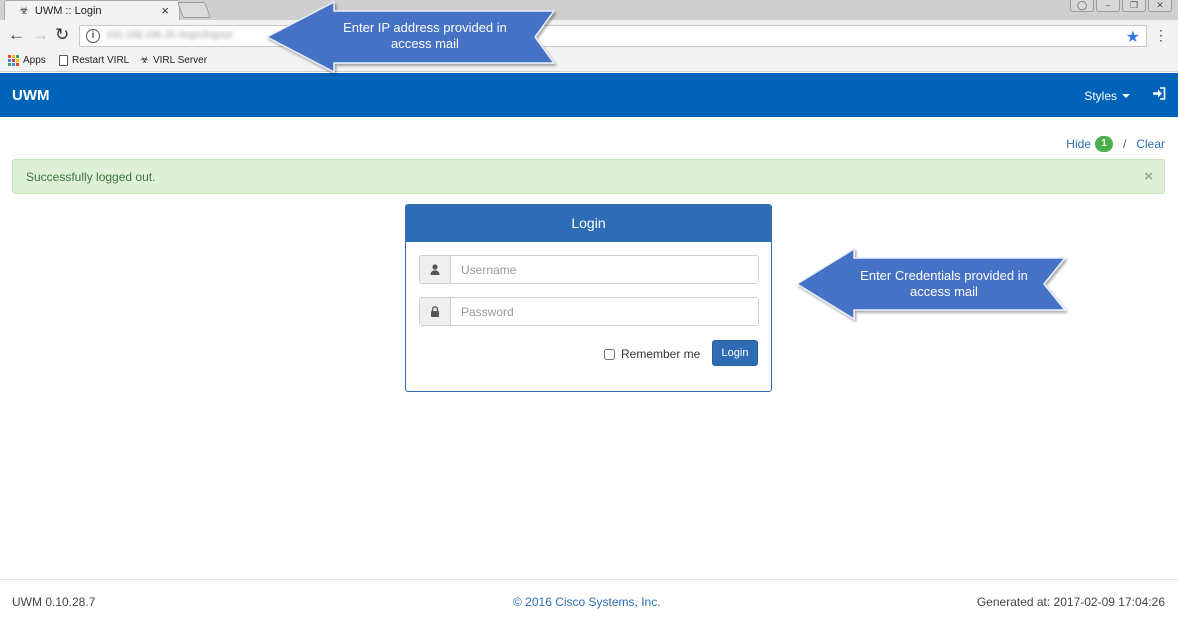  Describe the element at coordinates (1121, 6) in the screenshot. I see `window-controls: ◯ – ❐ ✕` at that location.